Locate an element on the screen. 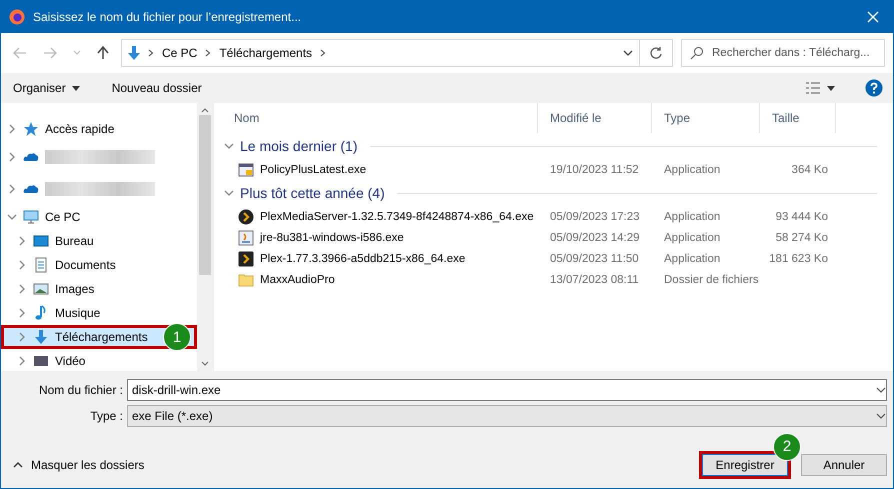 This screenshot has height=489, width=894. column-header: Type is located at coordinates (706, 118).